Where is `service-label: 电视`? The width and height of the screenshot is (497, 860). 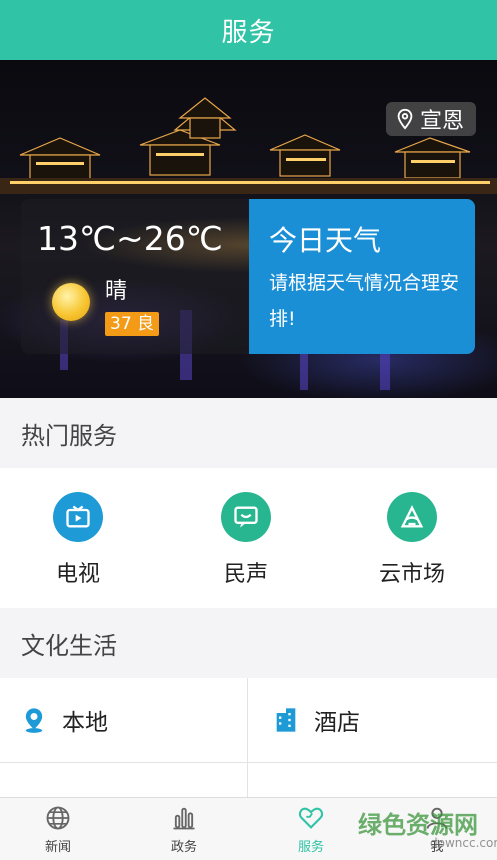
service-label: 电视 is located at coordinates (77, 574).